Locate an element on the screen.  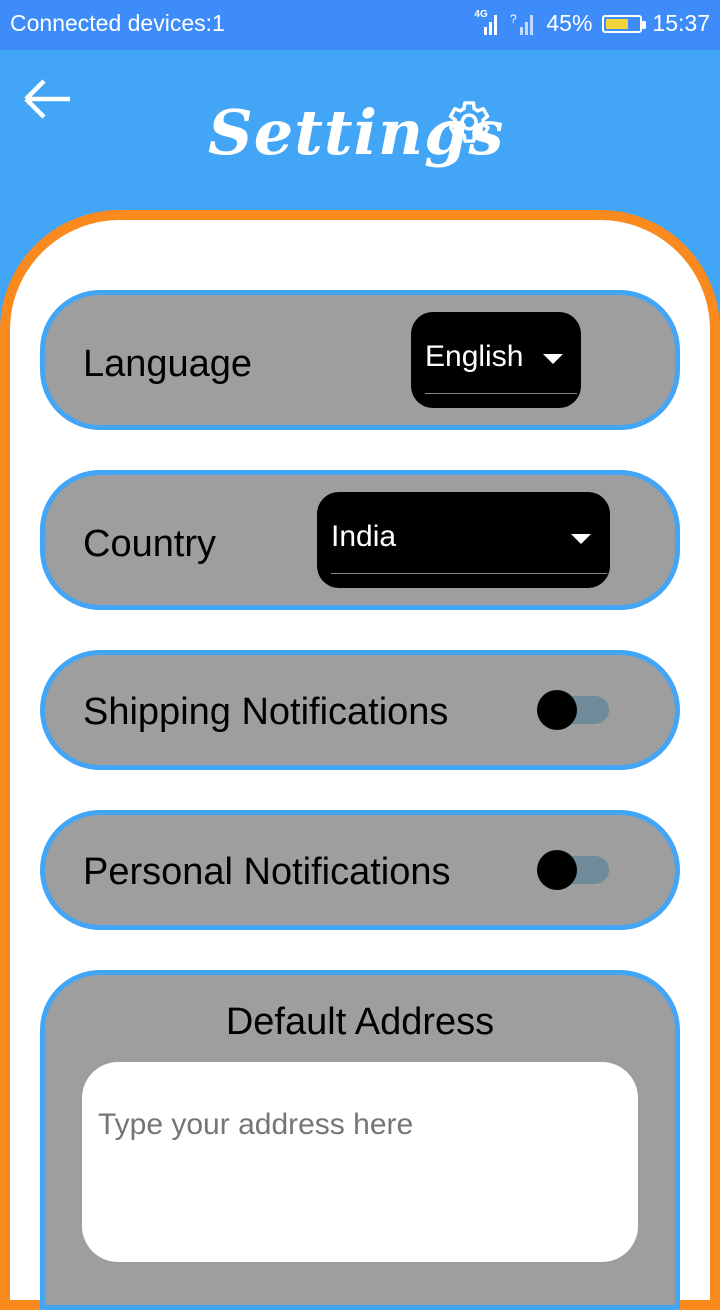
shipping-notifications-row: Shipping Notifications is located at coordinates (360, 710).